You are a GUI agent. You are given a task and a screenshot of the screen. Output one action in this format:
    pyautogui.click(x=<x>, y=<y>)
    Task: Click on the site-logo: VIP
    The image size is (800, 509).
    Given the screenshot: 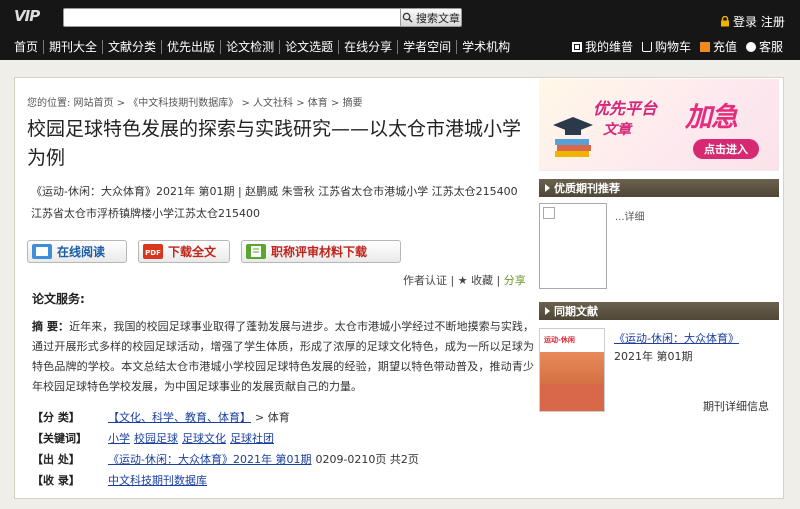 What is the action you would take?
    pyautogui.click(x=35, y=17)
    